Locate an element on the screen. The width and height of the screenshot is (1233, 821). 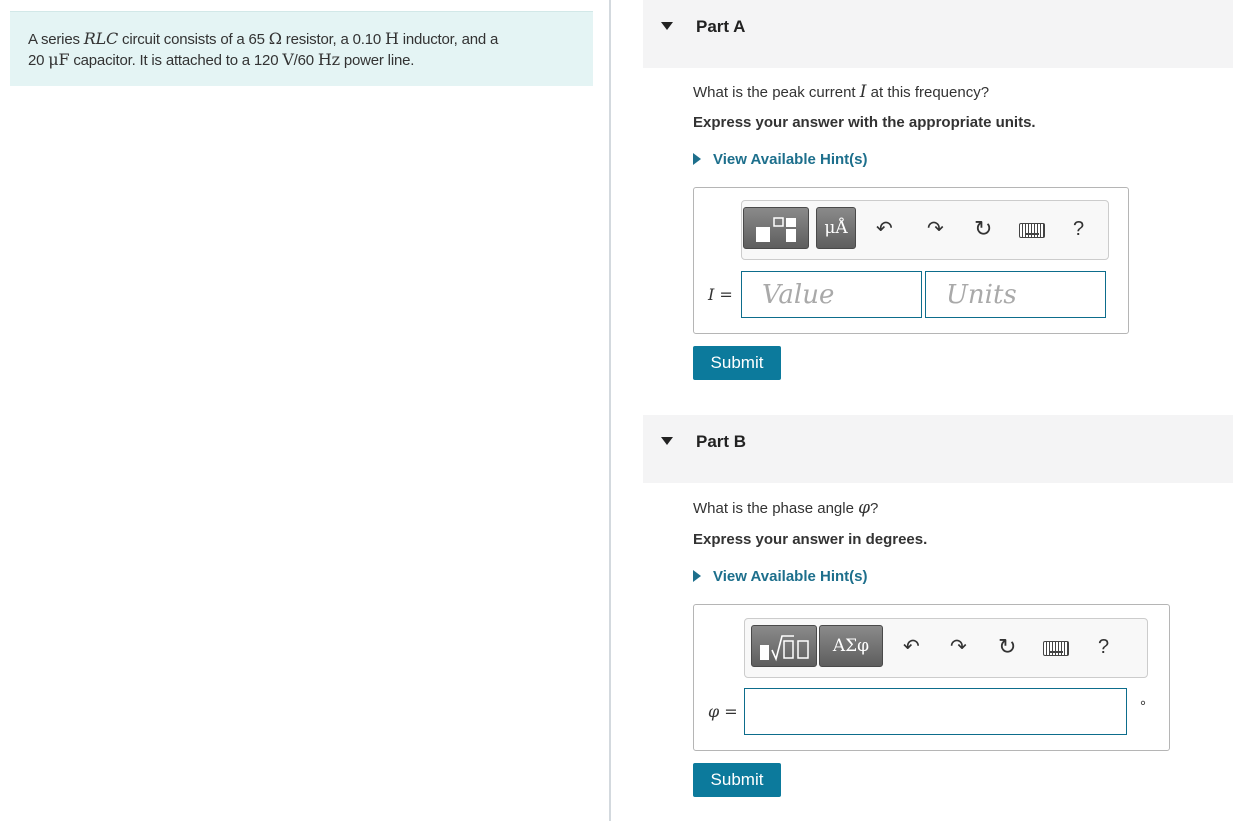
part-a-title: Part A is located at coordinates (721, 26).